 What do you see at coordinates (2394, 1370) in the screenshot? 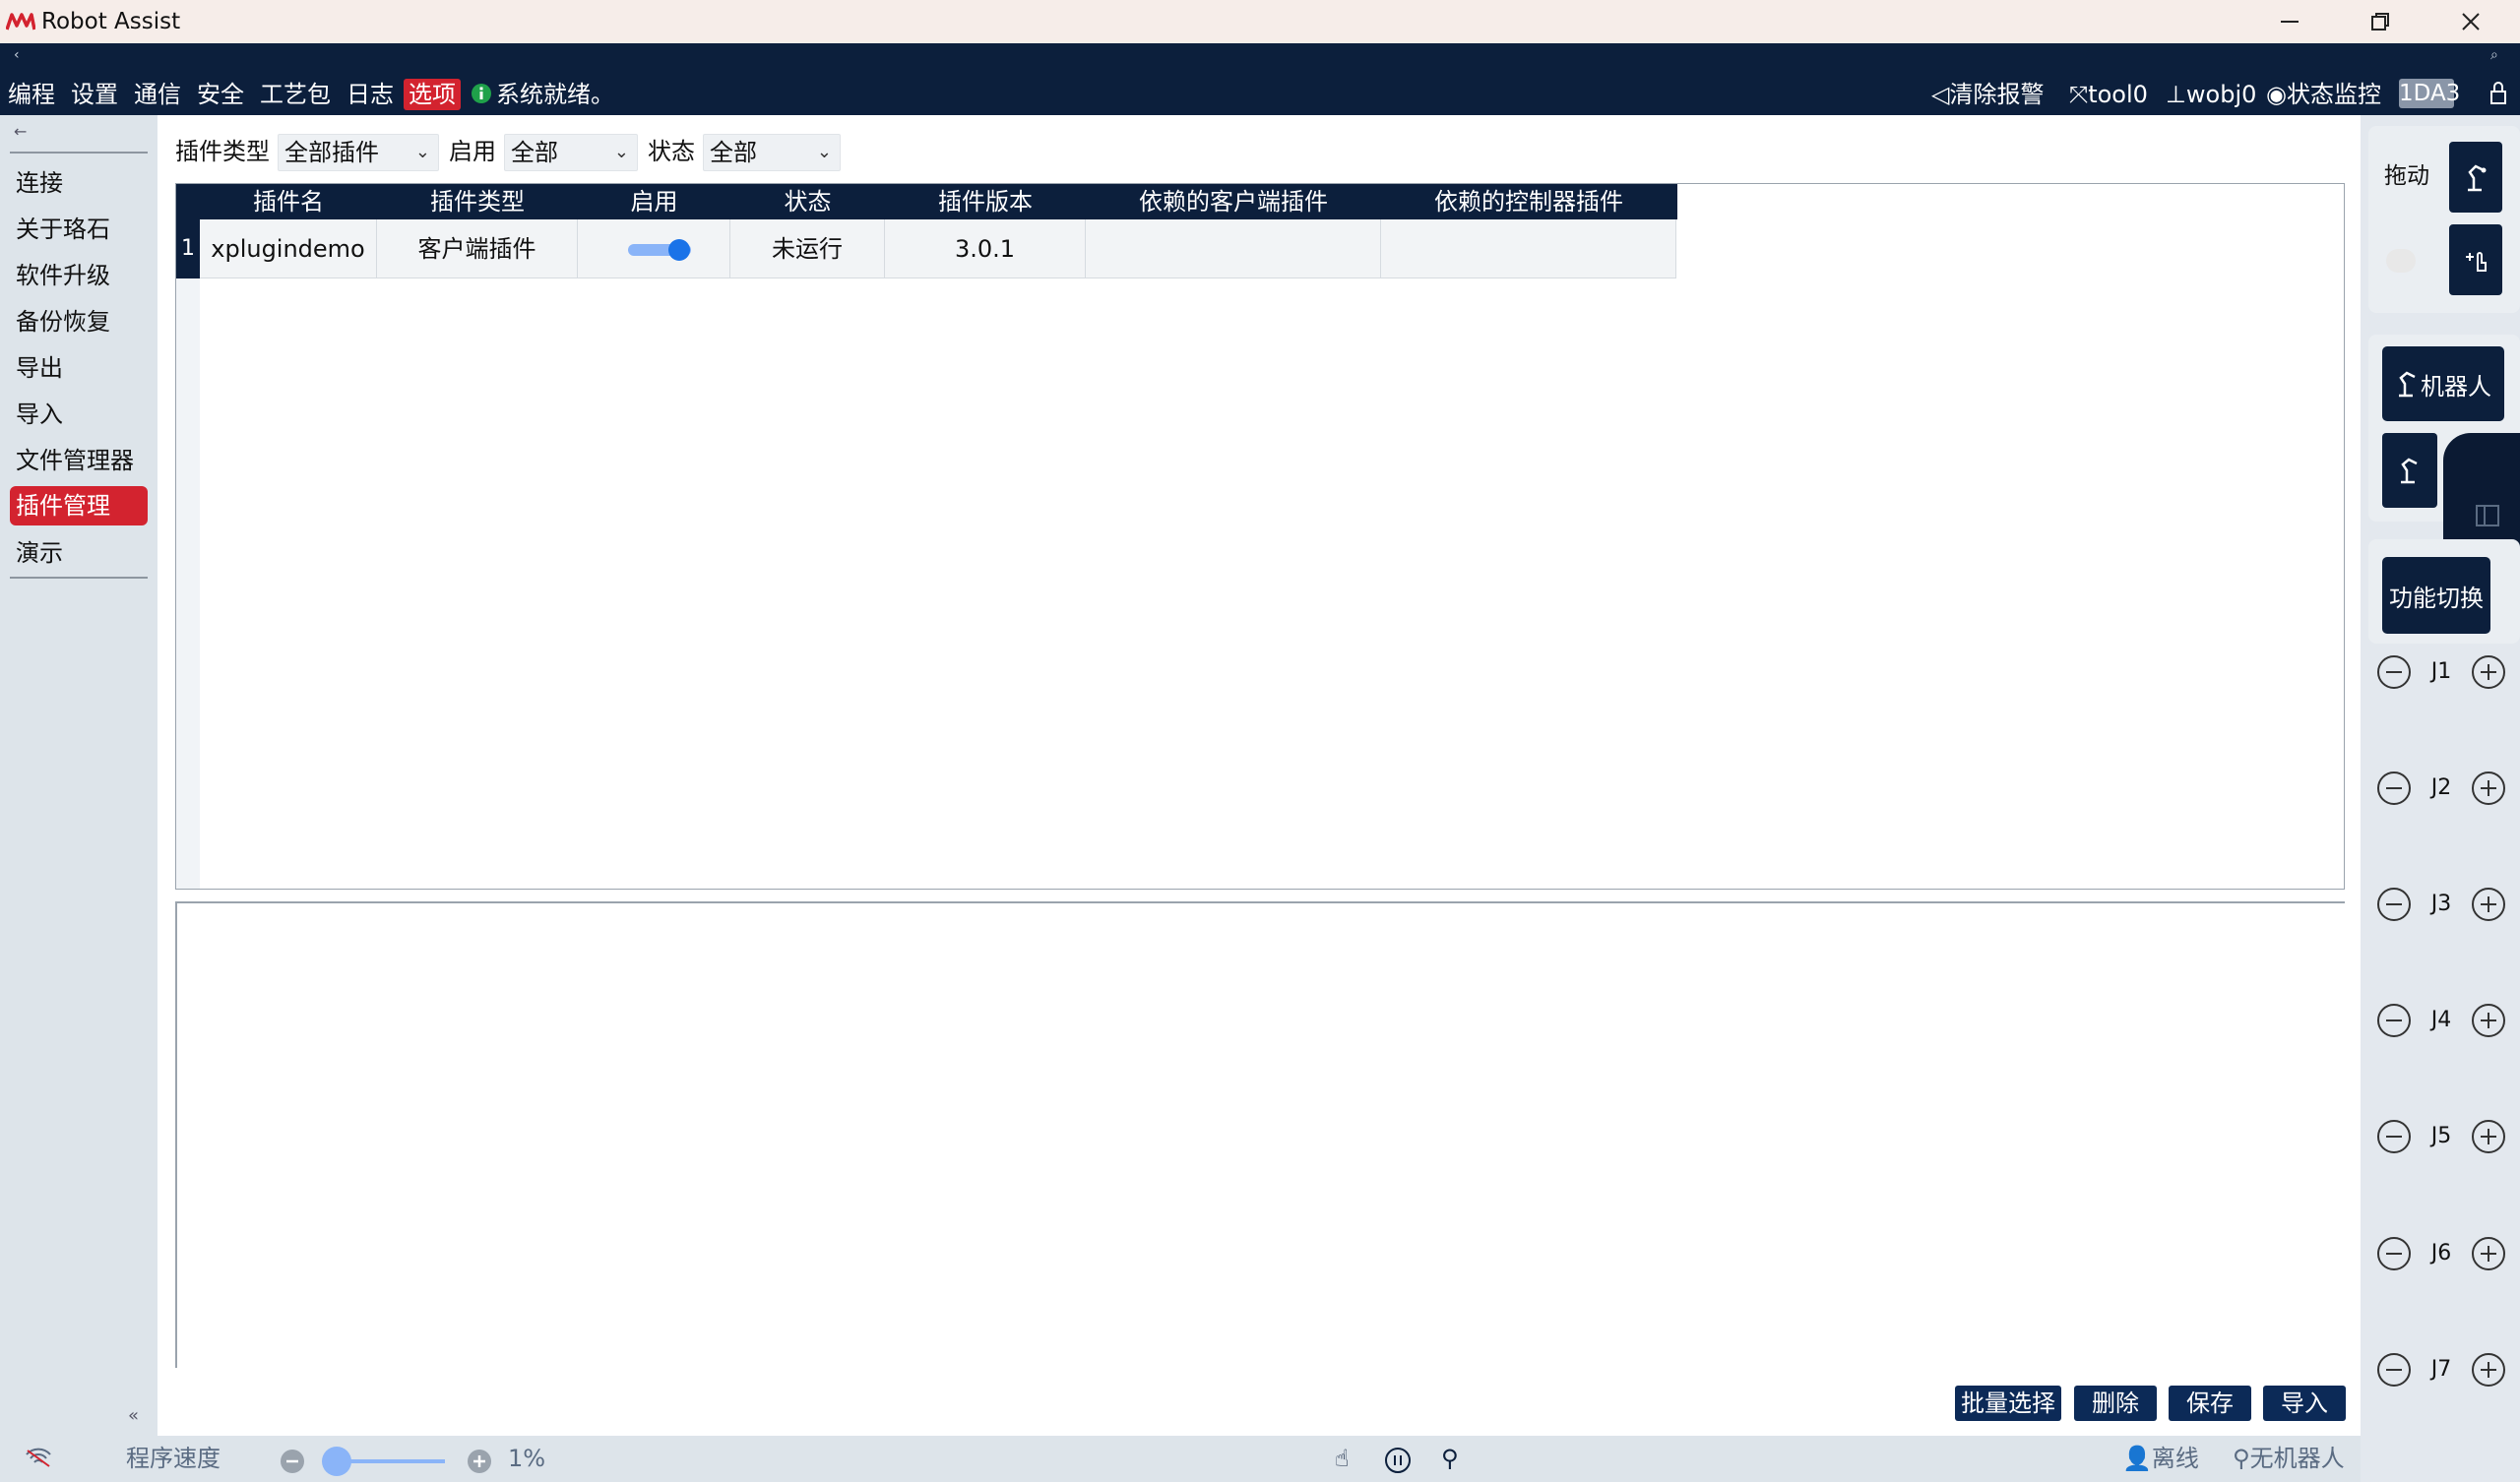
I see `j7-minus-icon` at bounding box center [2394, 1370].